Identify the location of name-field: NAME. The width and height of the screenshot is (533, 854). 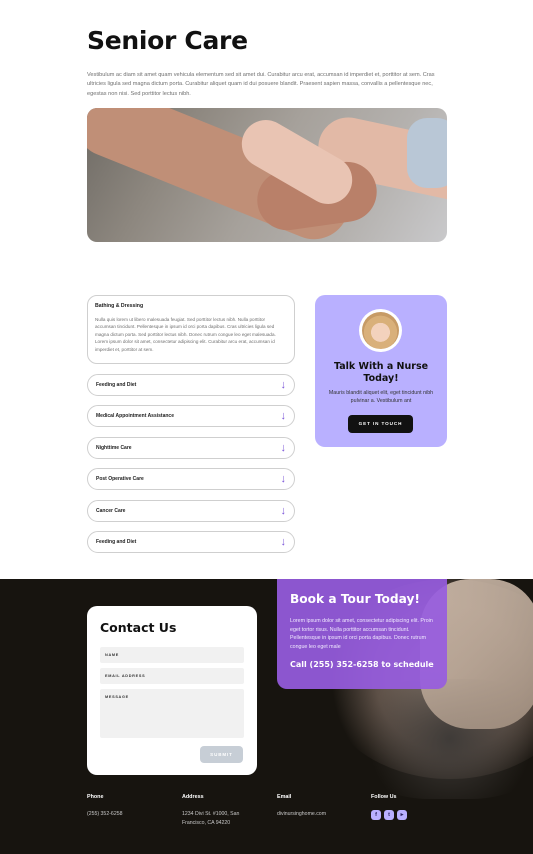
(172, 655).